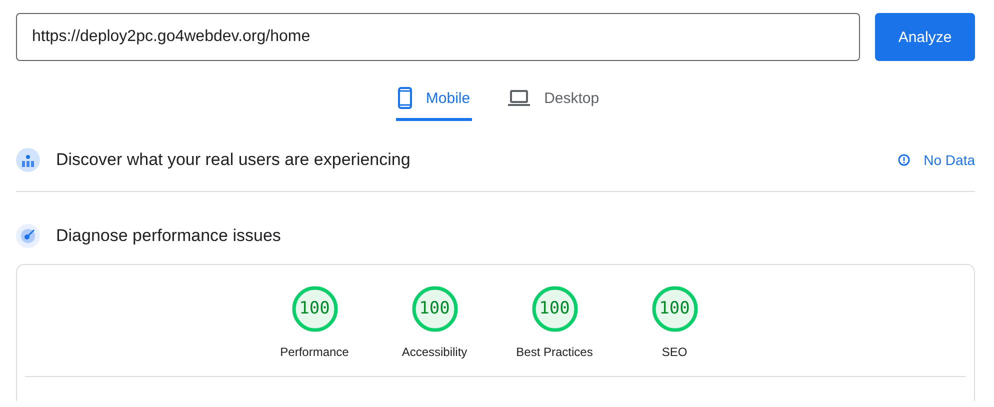  What do you see at coordinates (28, 236) in the screenshot?
I see `radar-icon` at bounding box center [28, 236].